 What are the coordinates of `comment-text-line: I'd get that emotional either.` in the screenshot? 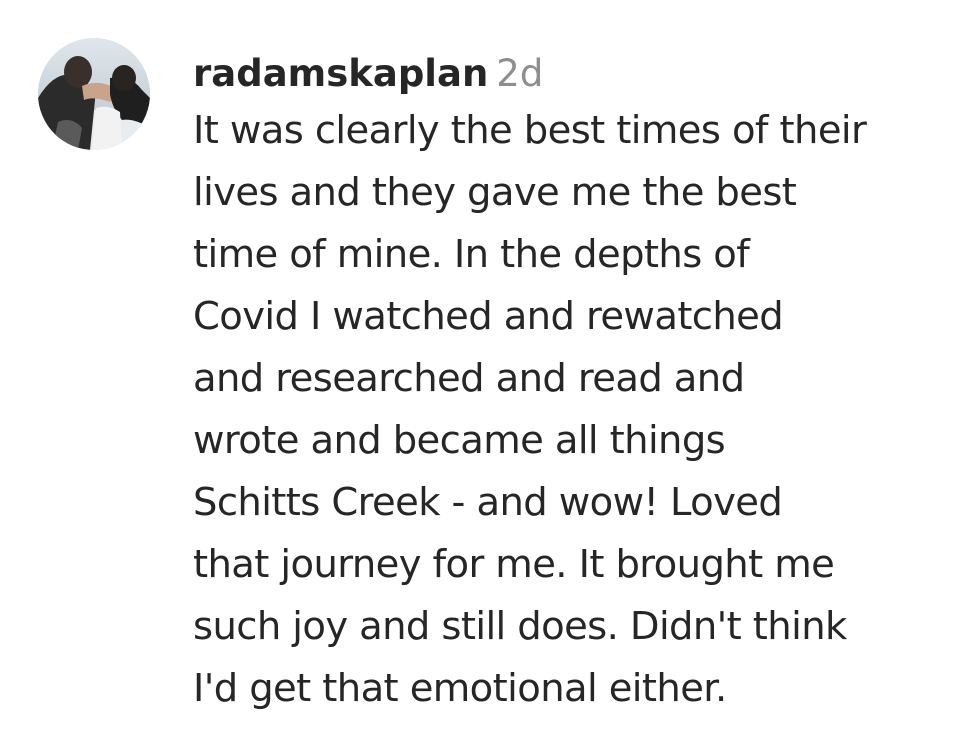 It's located at (460, 688).